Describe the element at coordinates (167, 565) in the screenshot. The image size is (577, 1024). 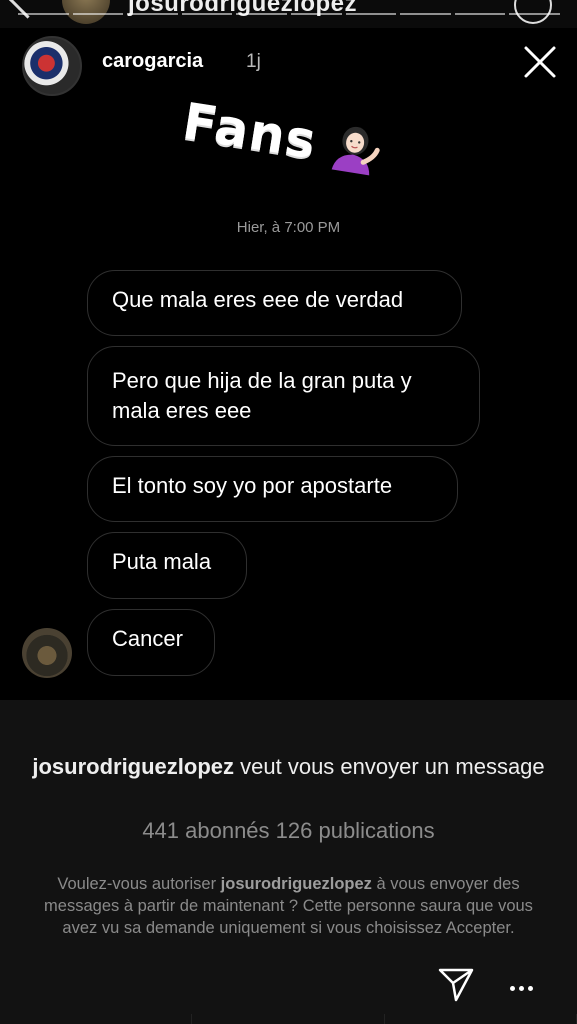
I see `message-bubble: Puta mala` at that location.